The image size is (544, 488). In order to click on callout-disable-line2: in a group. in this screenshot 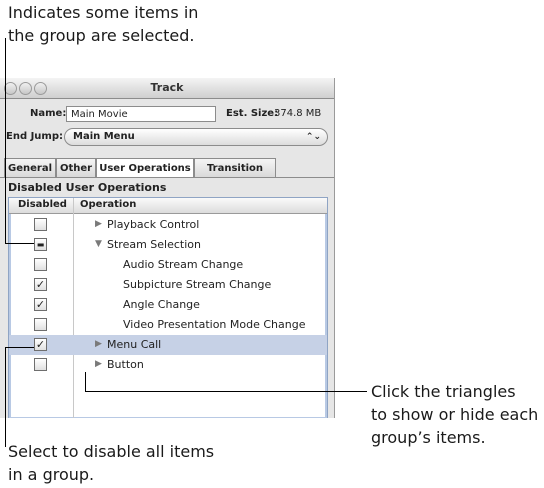, I will do `click(51, 474)`.